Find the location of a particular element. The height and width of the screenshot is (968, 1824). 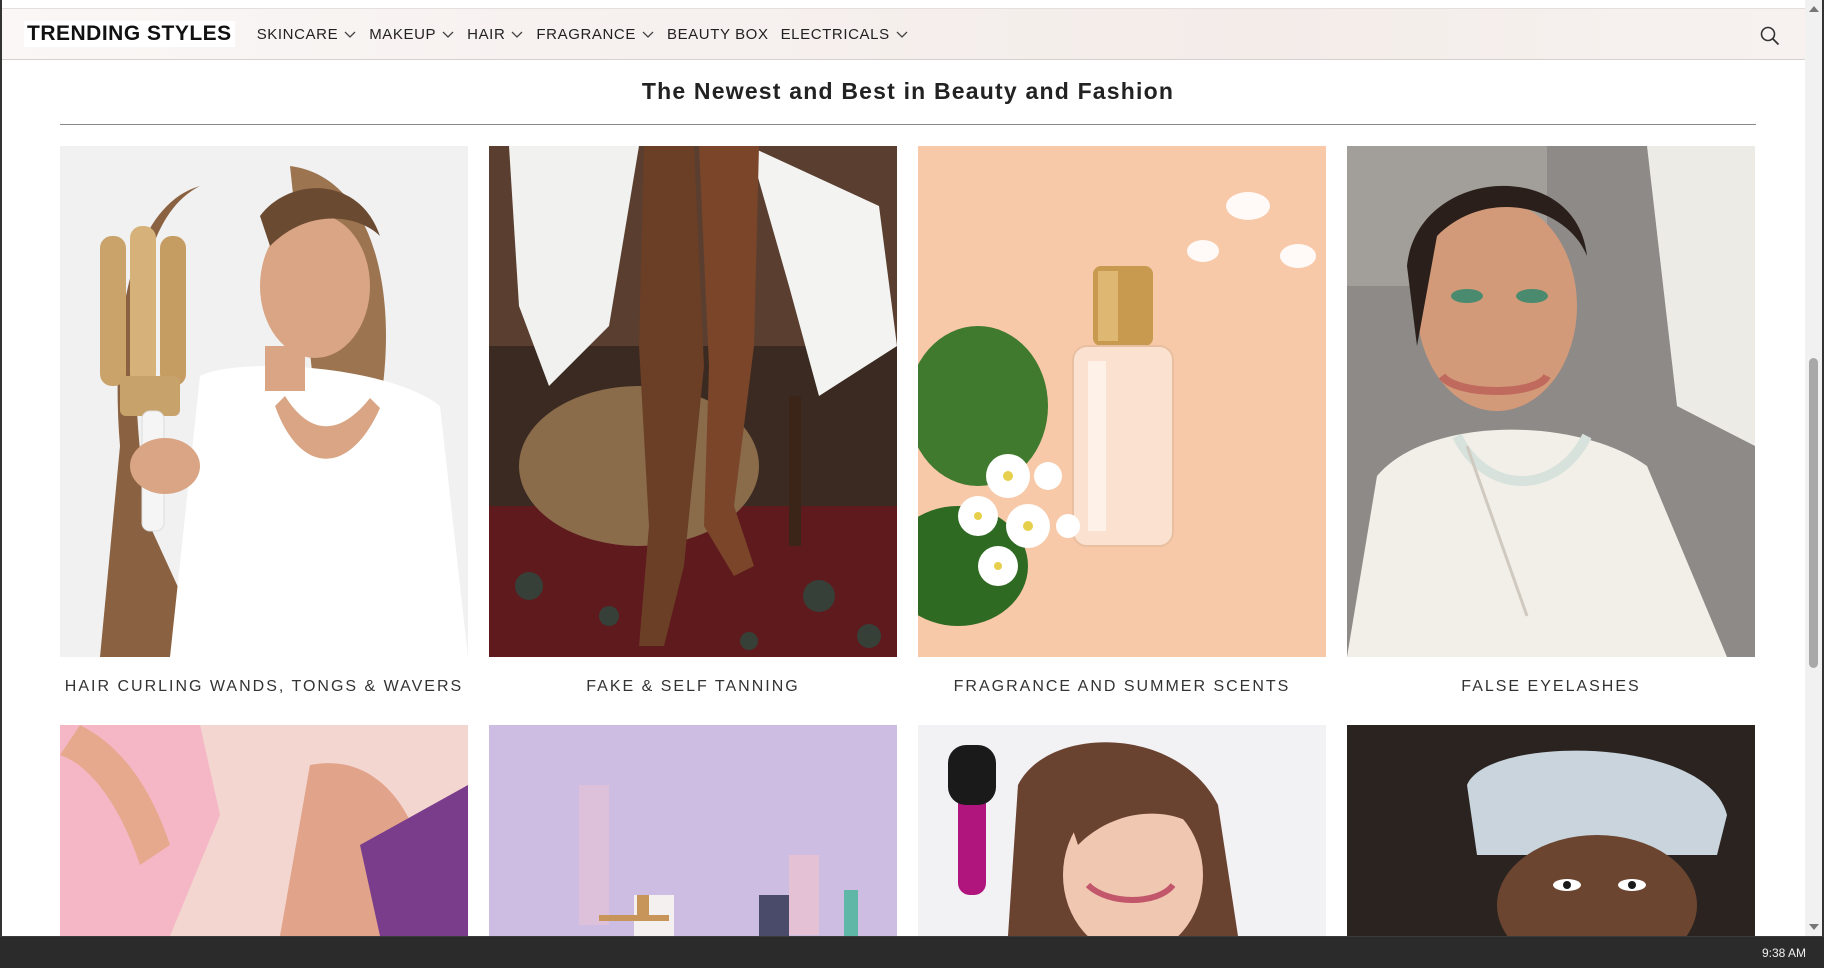

nav-item-makeup: MAKEUP is located at coordinates (412, 34).